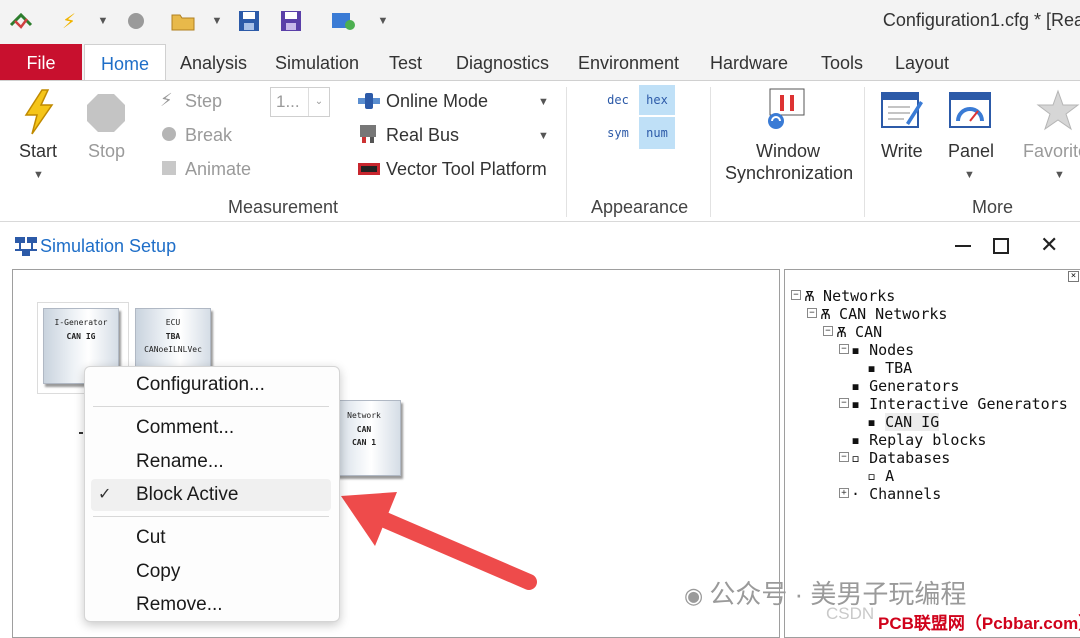 This screenshot has height=638, width=1080. I want to click on tab-hardware: Hardware, so click(749, 62).